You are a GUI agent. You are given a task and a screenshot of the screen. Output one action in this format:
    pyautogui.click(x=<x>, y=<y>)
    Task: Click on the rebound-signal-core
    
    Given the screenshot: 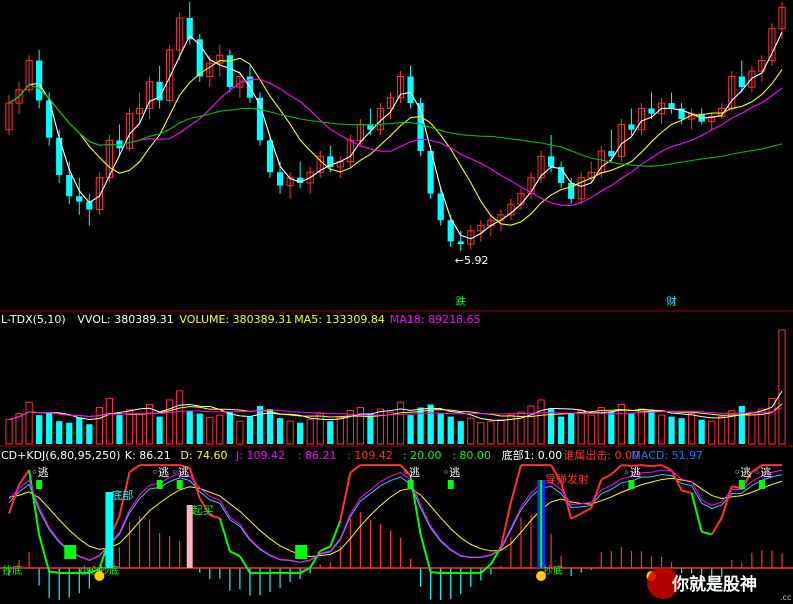 What is the action you would take?
    pyautogui.click(x=541, y=524)
    